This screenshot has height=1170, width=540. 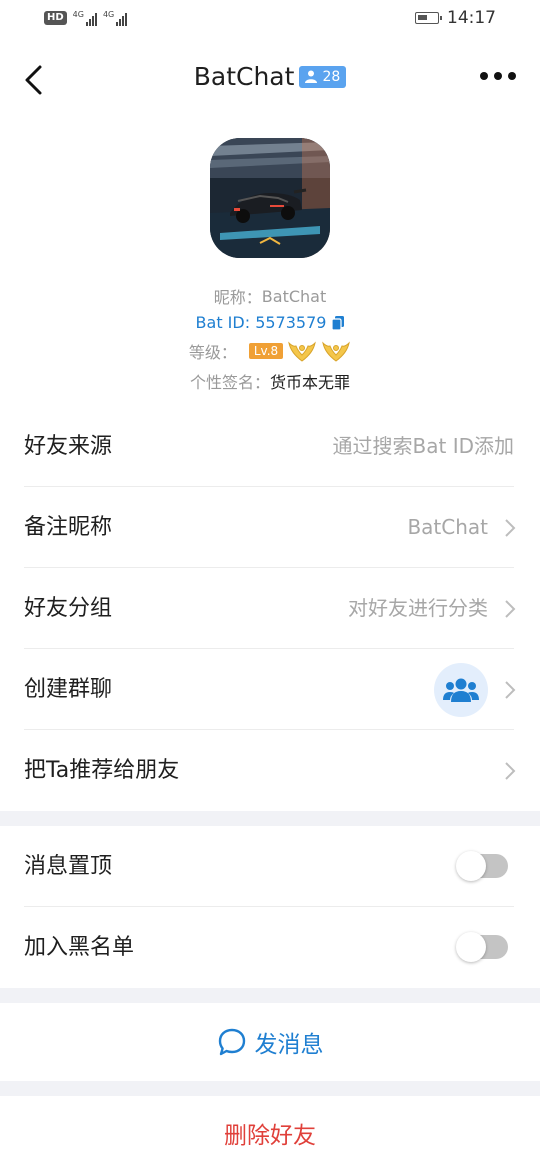 I want to click on status-bar: HD 4G 4G 14:17, so click(x=270, y=20).